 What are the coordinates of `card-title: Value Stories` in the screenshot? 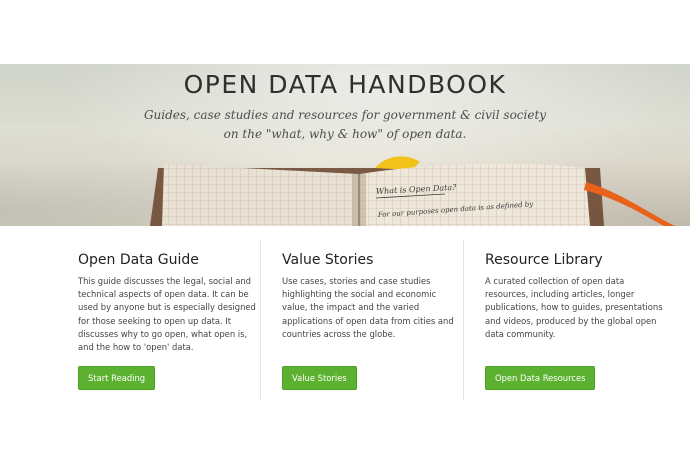 It's located at (328, 260).